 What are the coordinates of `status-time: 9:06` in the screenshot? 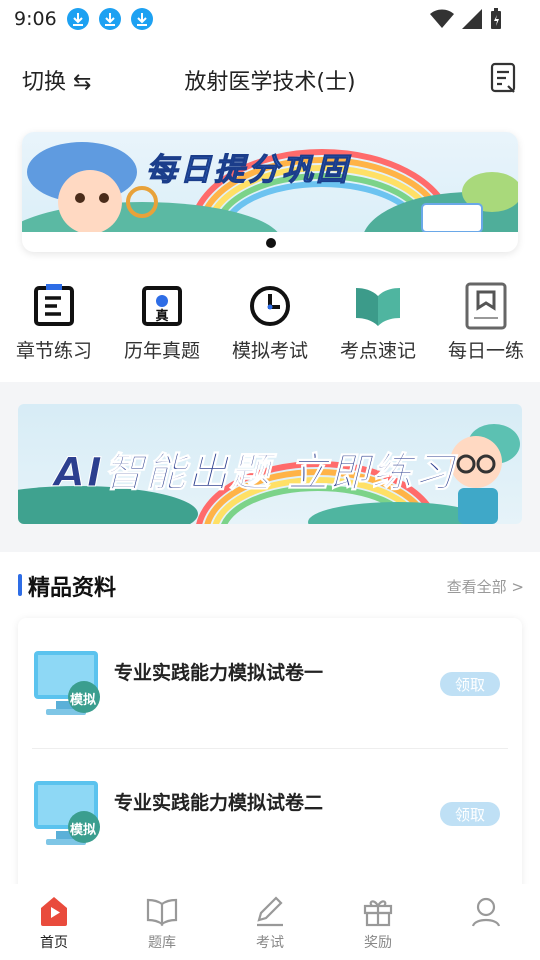 It's located at (35, 19).